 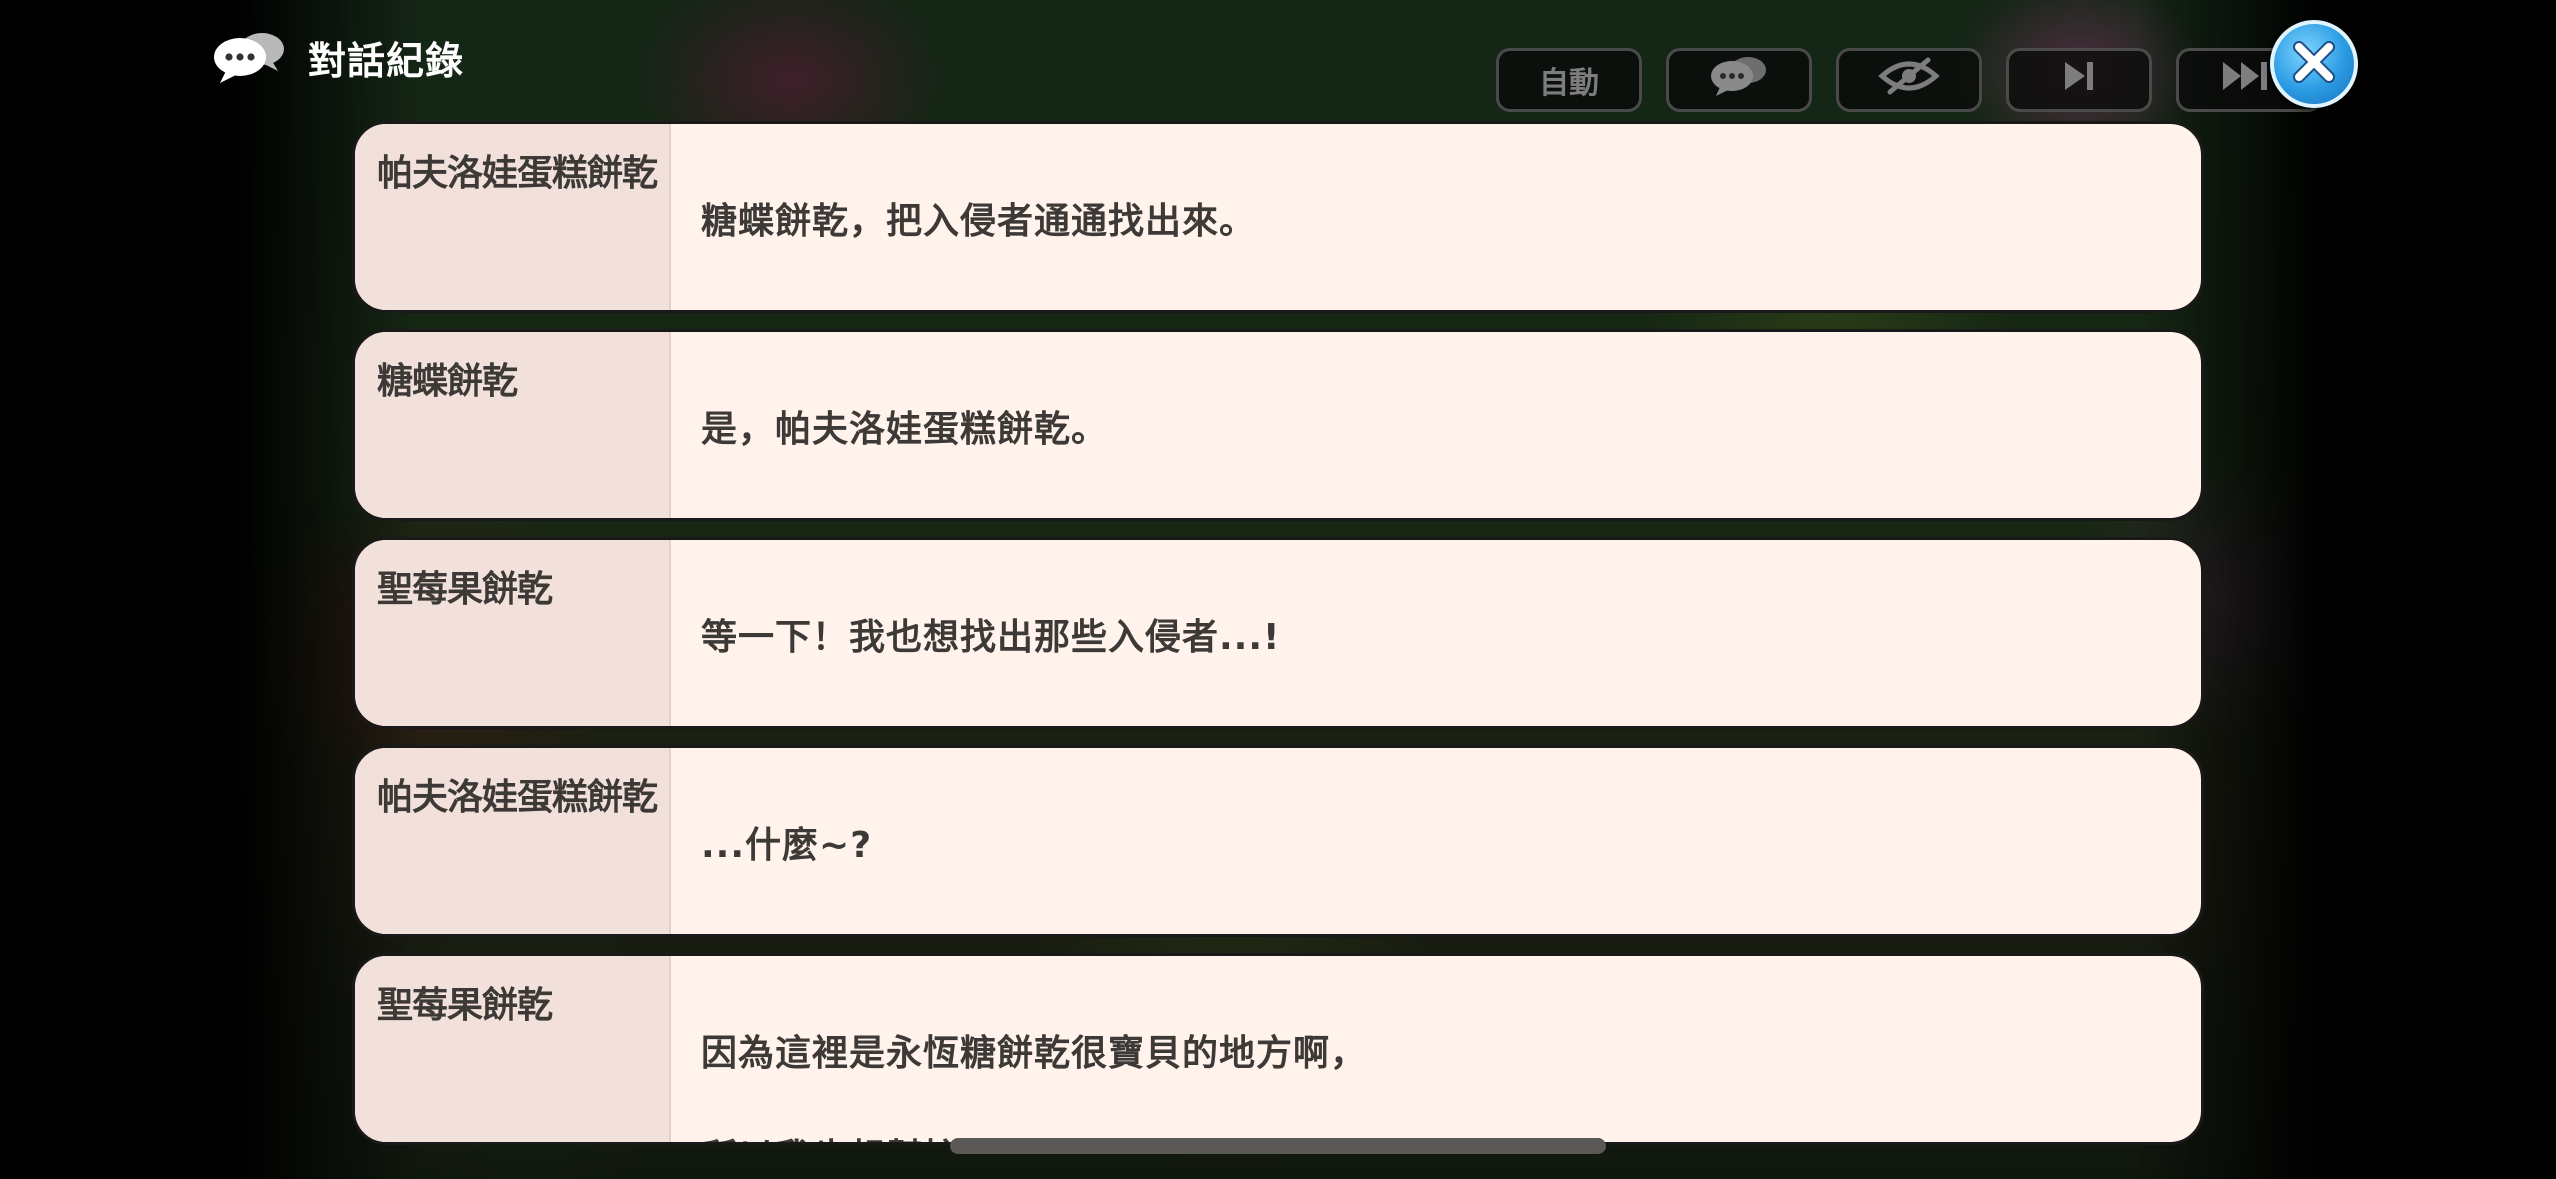 I want to click on dialogue-text: 是，帕夫洛娃蛋糕餅乾。, so click(x=1436, y=425).